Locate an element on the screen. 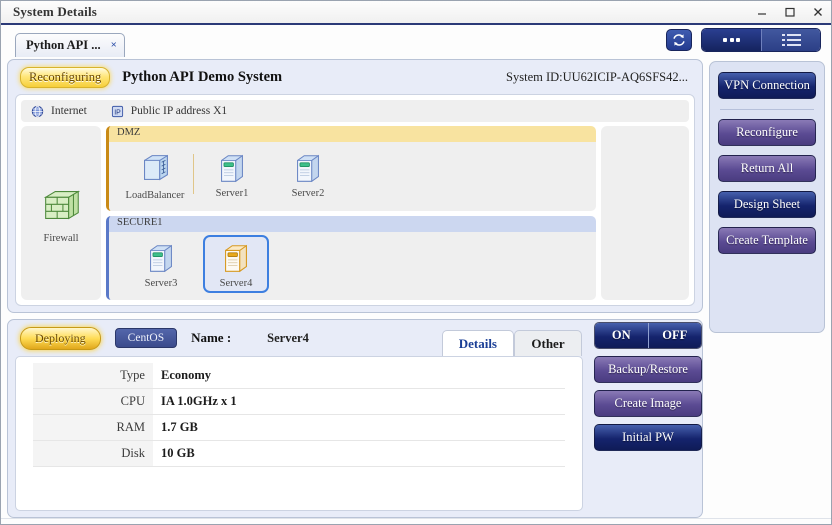 This screenshot has width=832, height=525. zone-dmz-body: LoadBalancer Server1 Server2 is located at coordinates (352, 176).